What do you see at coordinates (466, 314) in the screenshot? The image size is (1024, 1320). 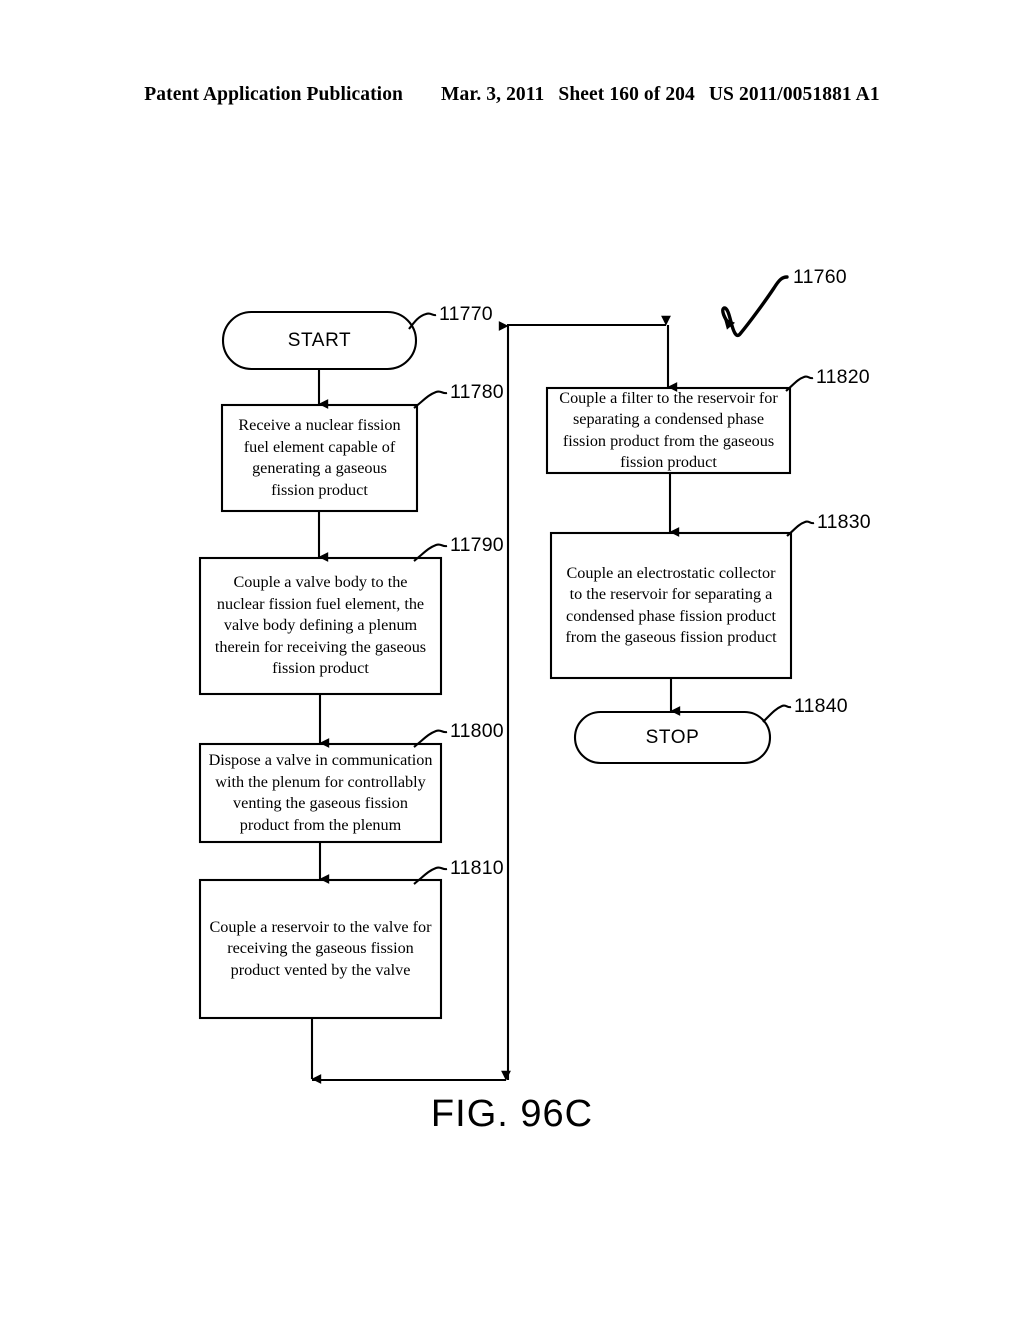 I see `ref-numeral-11770: 11770` at bounding box center [466, 314].